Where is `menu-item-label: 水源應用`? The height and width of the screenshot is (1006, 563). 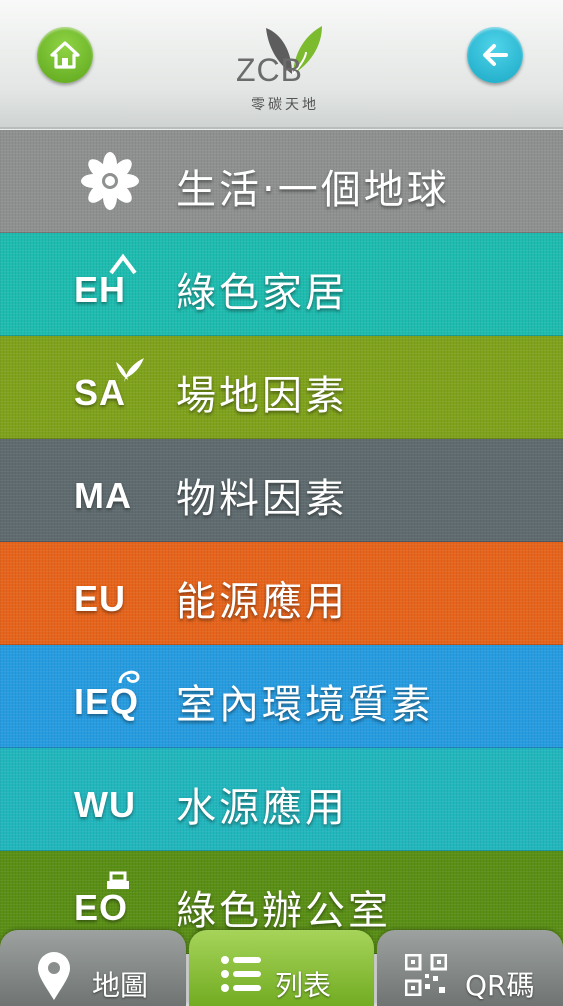
menu-item-label: 水源應用 is located at coordinates (262, 808).